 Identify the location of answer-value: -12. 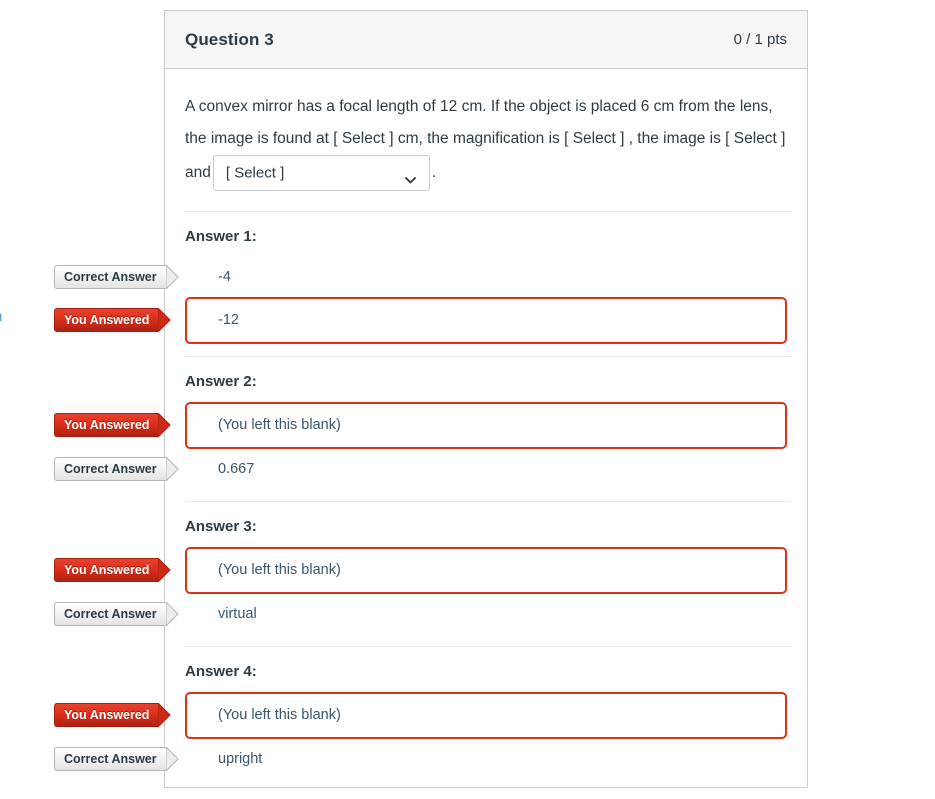
(228, 320).